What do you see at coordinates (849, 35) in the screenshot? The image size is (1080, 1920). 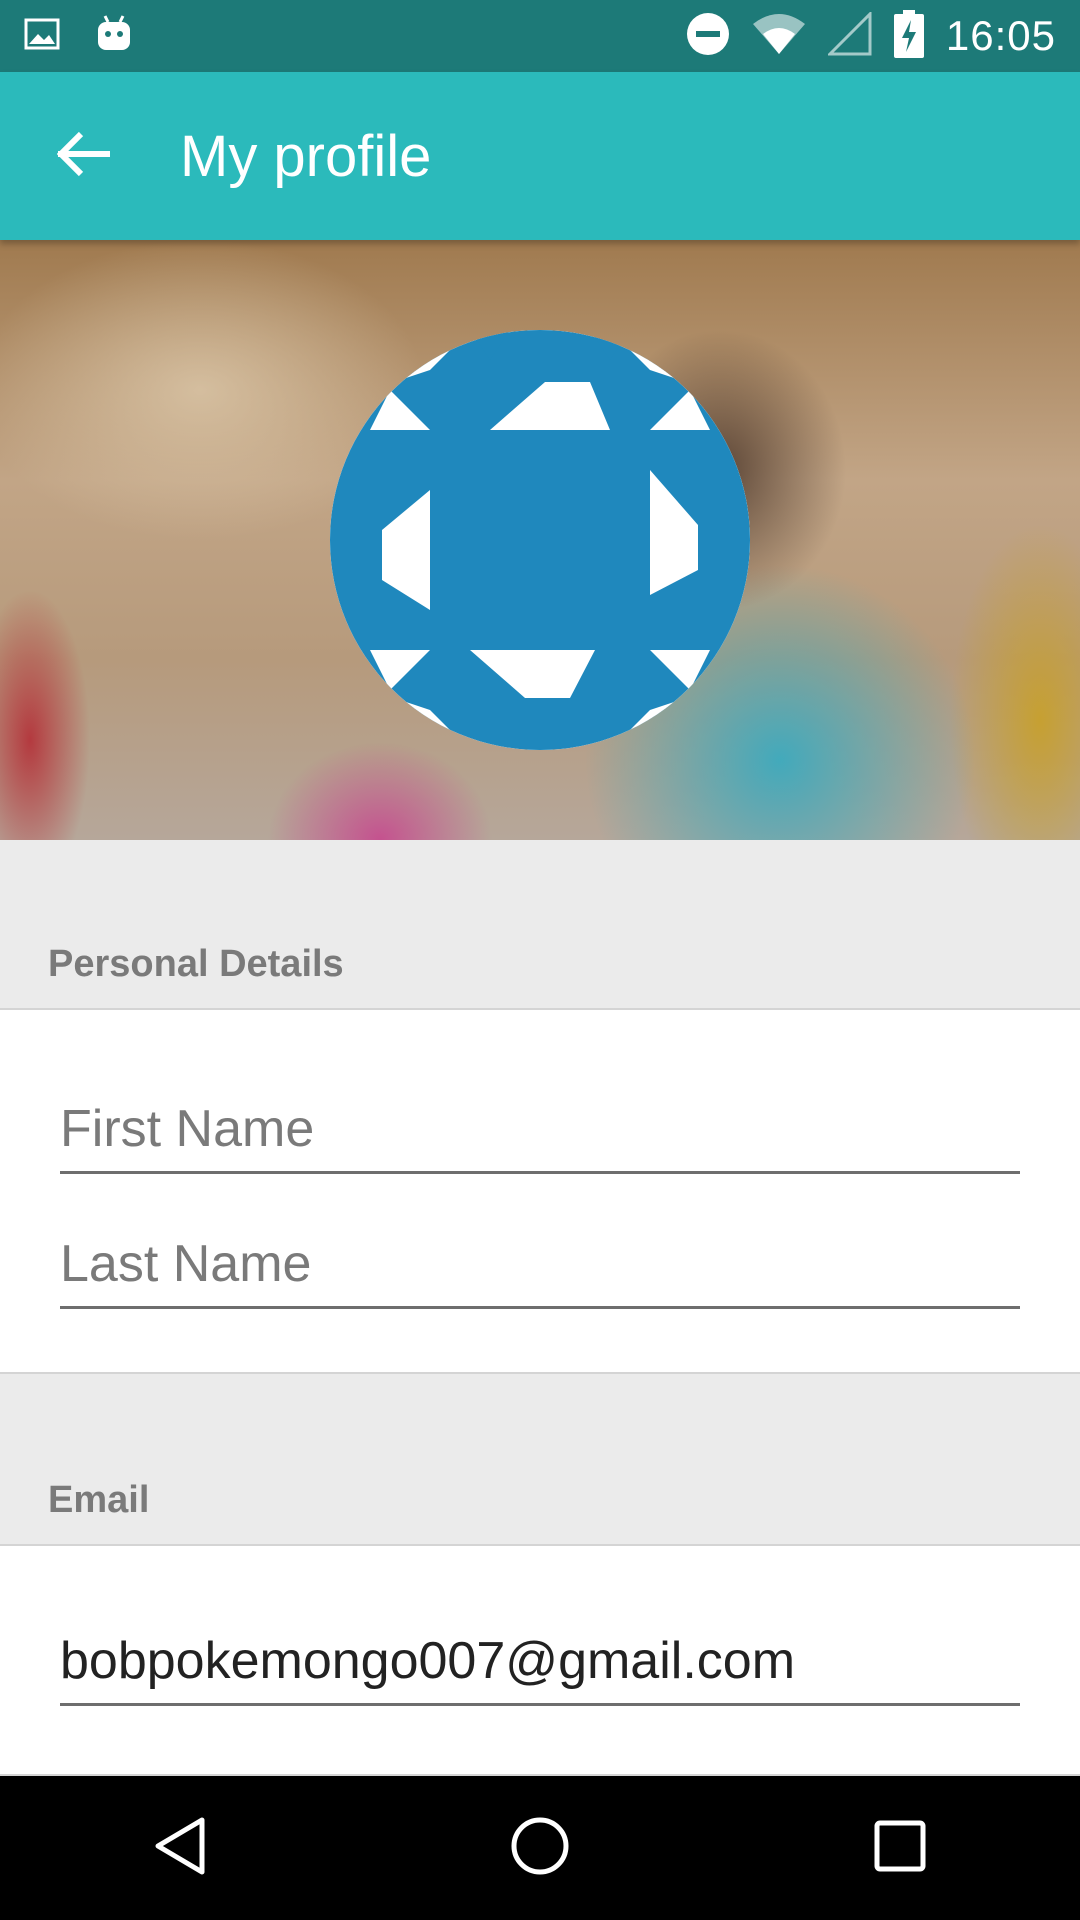 I see `cell-signal-icon` at bounding box center [849, 35].